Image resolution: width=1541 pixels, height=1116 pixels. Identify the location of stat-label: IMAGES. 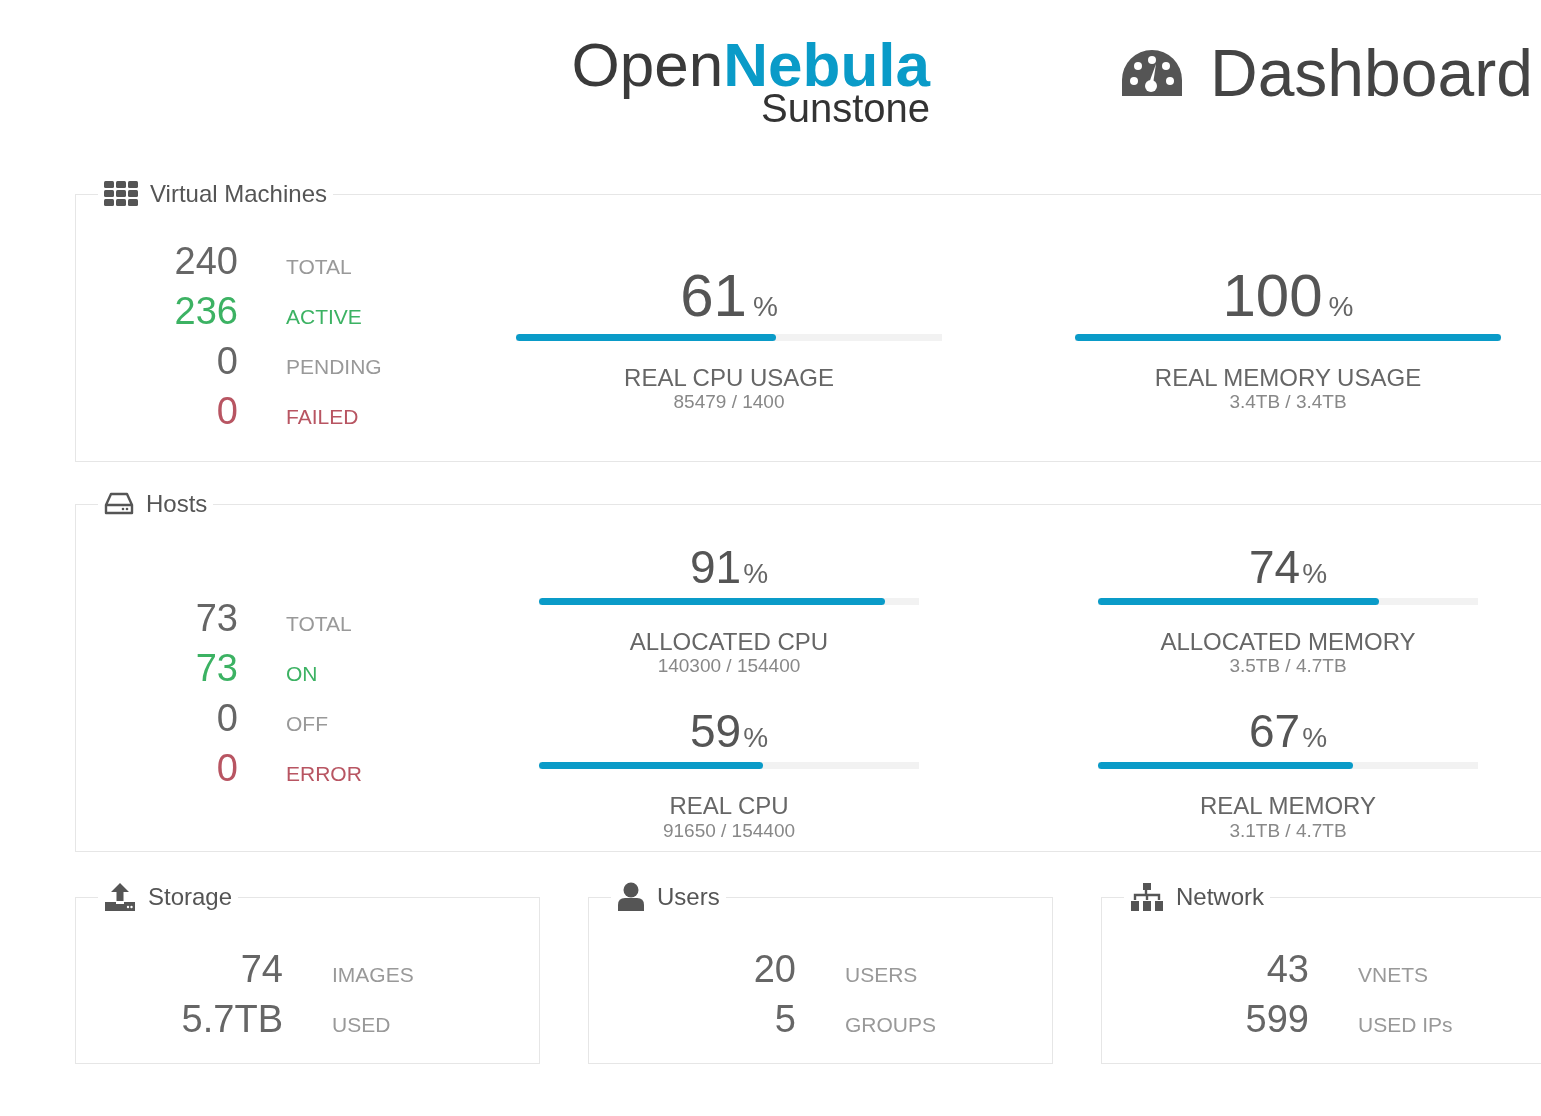
(373, 975).